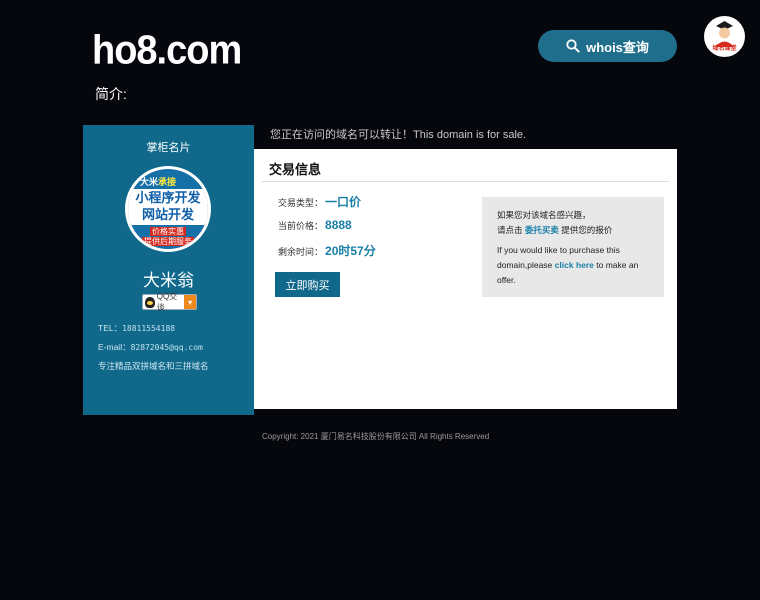  Describe the element at coordinates (295, 169) in the screenshot. I see `panel-title: 交易信息` at that location.